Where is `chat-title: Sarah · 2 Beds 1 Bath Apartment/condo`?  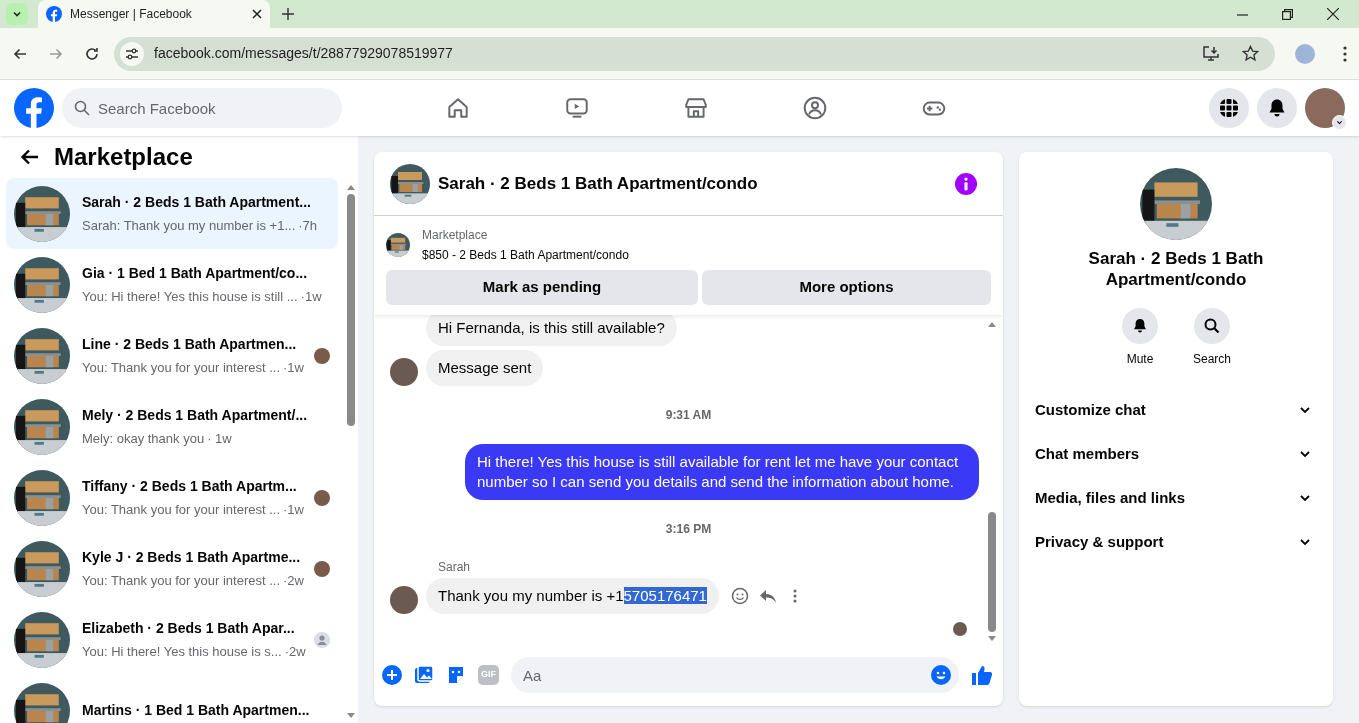 chat-title: Sarah · 2 Beds 1 Bath Apartment/condo is located at coordinates (598, 183).